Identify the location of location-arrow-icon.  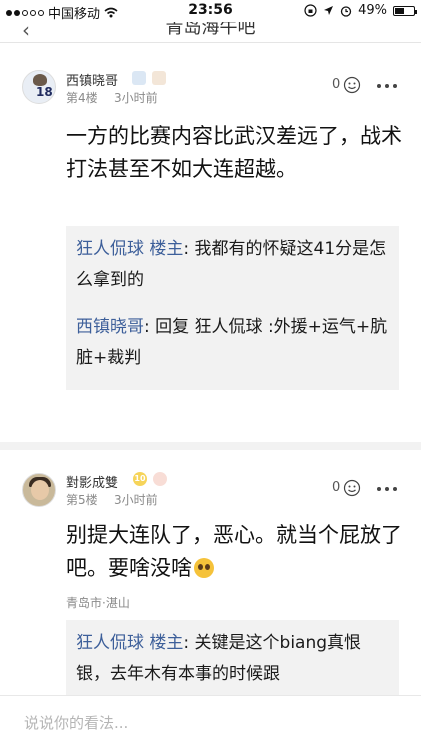
(329, 10).